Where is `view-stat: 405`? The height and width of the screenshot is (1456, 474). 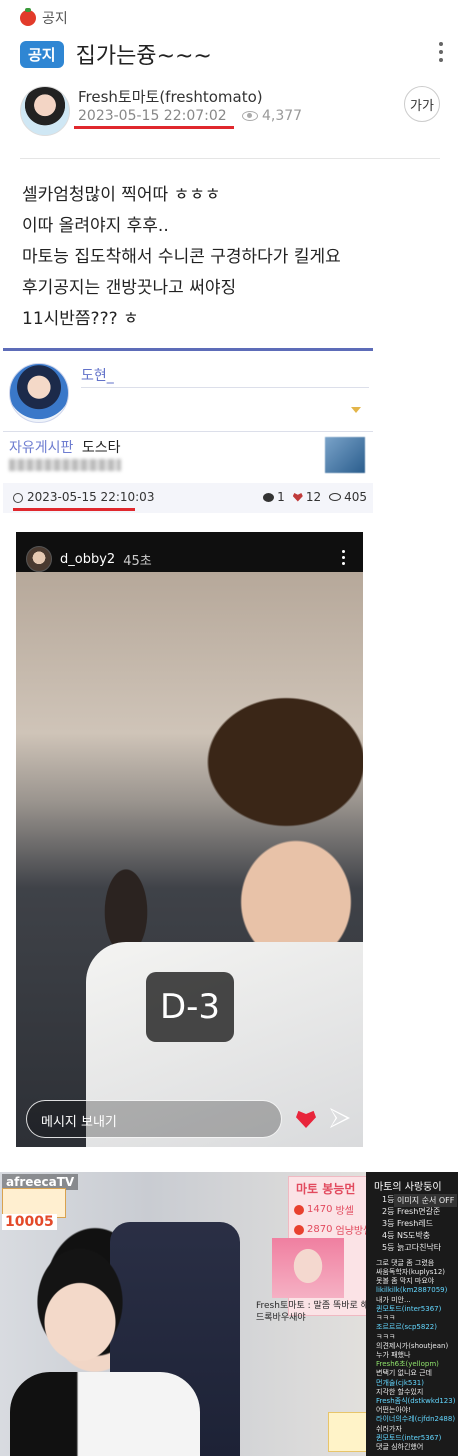
view-stat: 405 is located at coordinates (348, 497).